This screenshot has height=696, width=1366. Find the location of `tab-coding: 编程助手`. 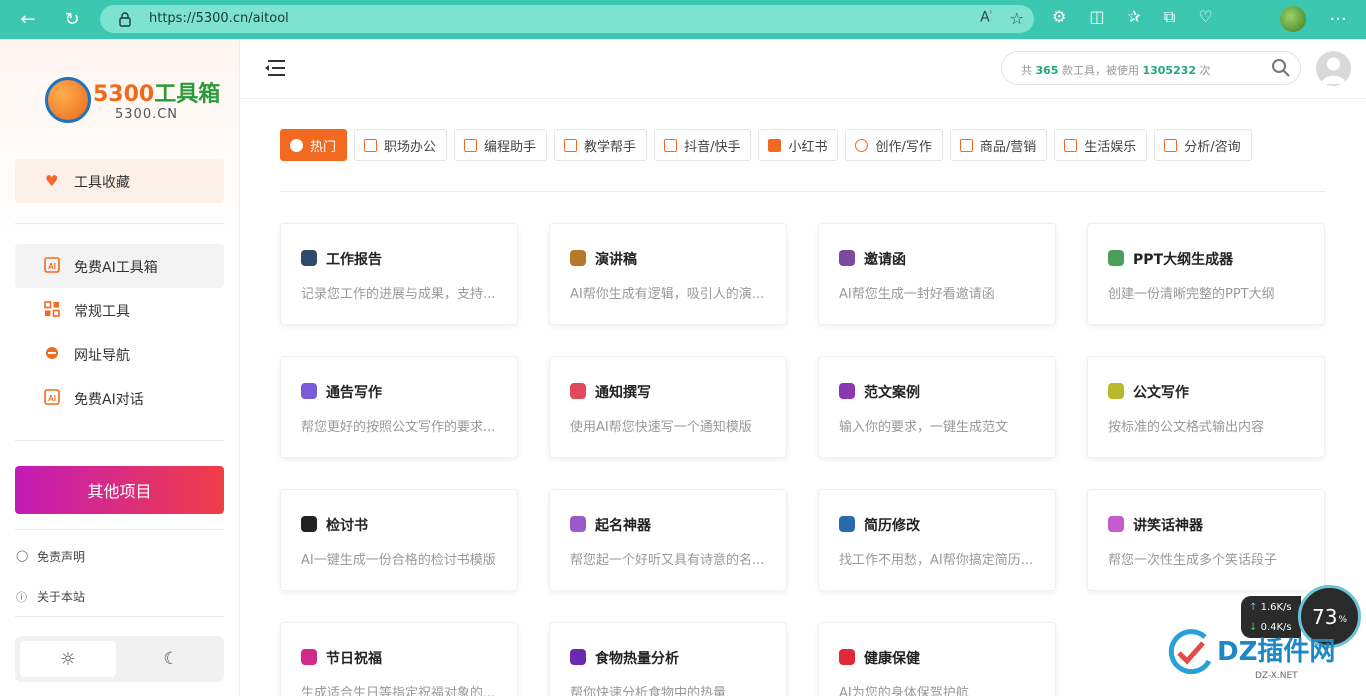

tab-coding: 编程助手 is located at coordinates (501, 145).